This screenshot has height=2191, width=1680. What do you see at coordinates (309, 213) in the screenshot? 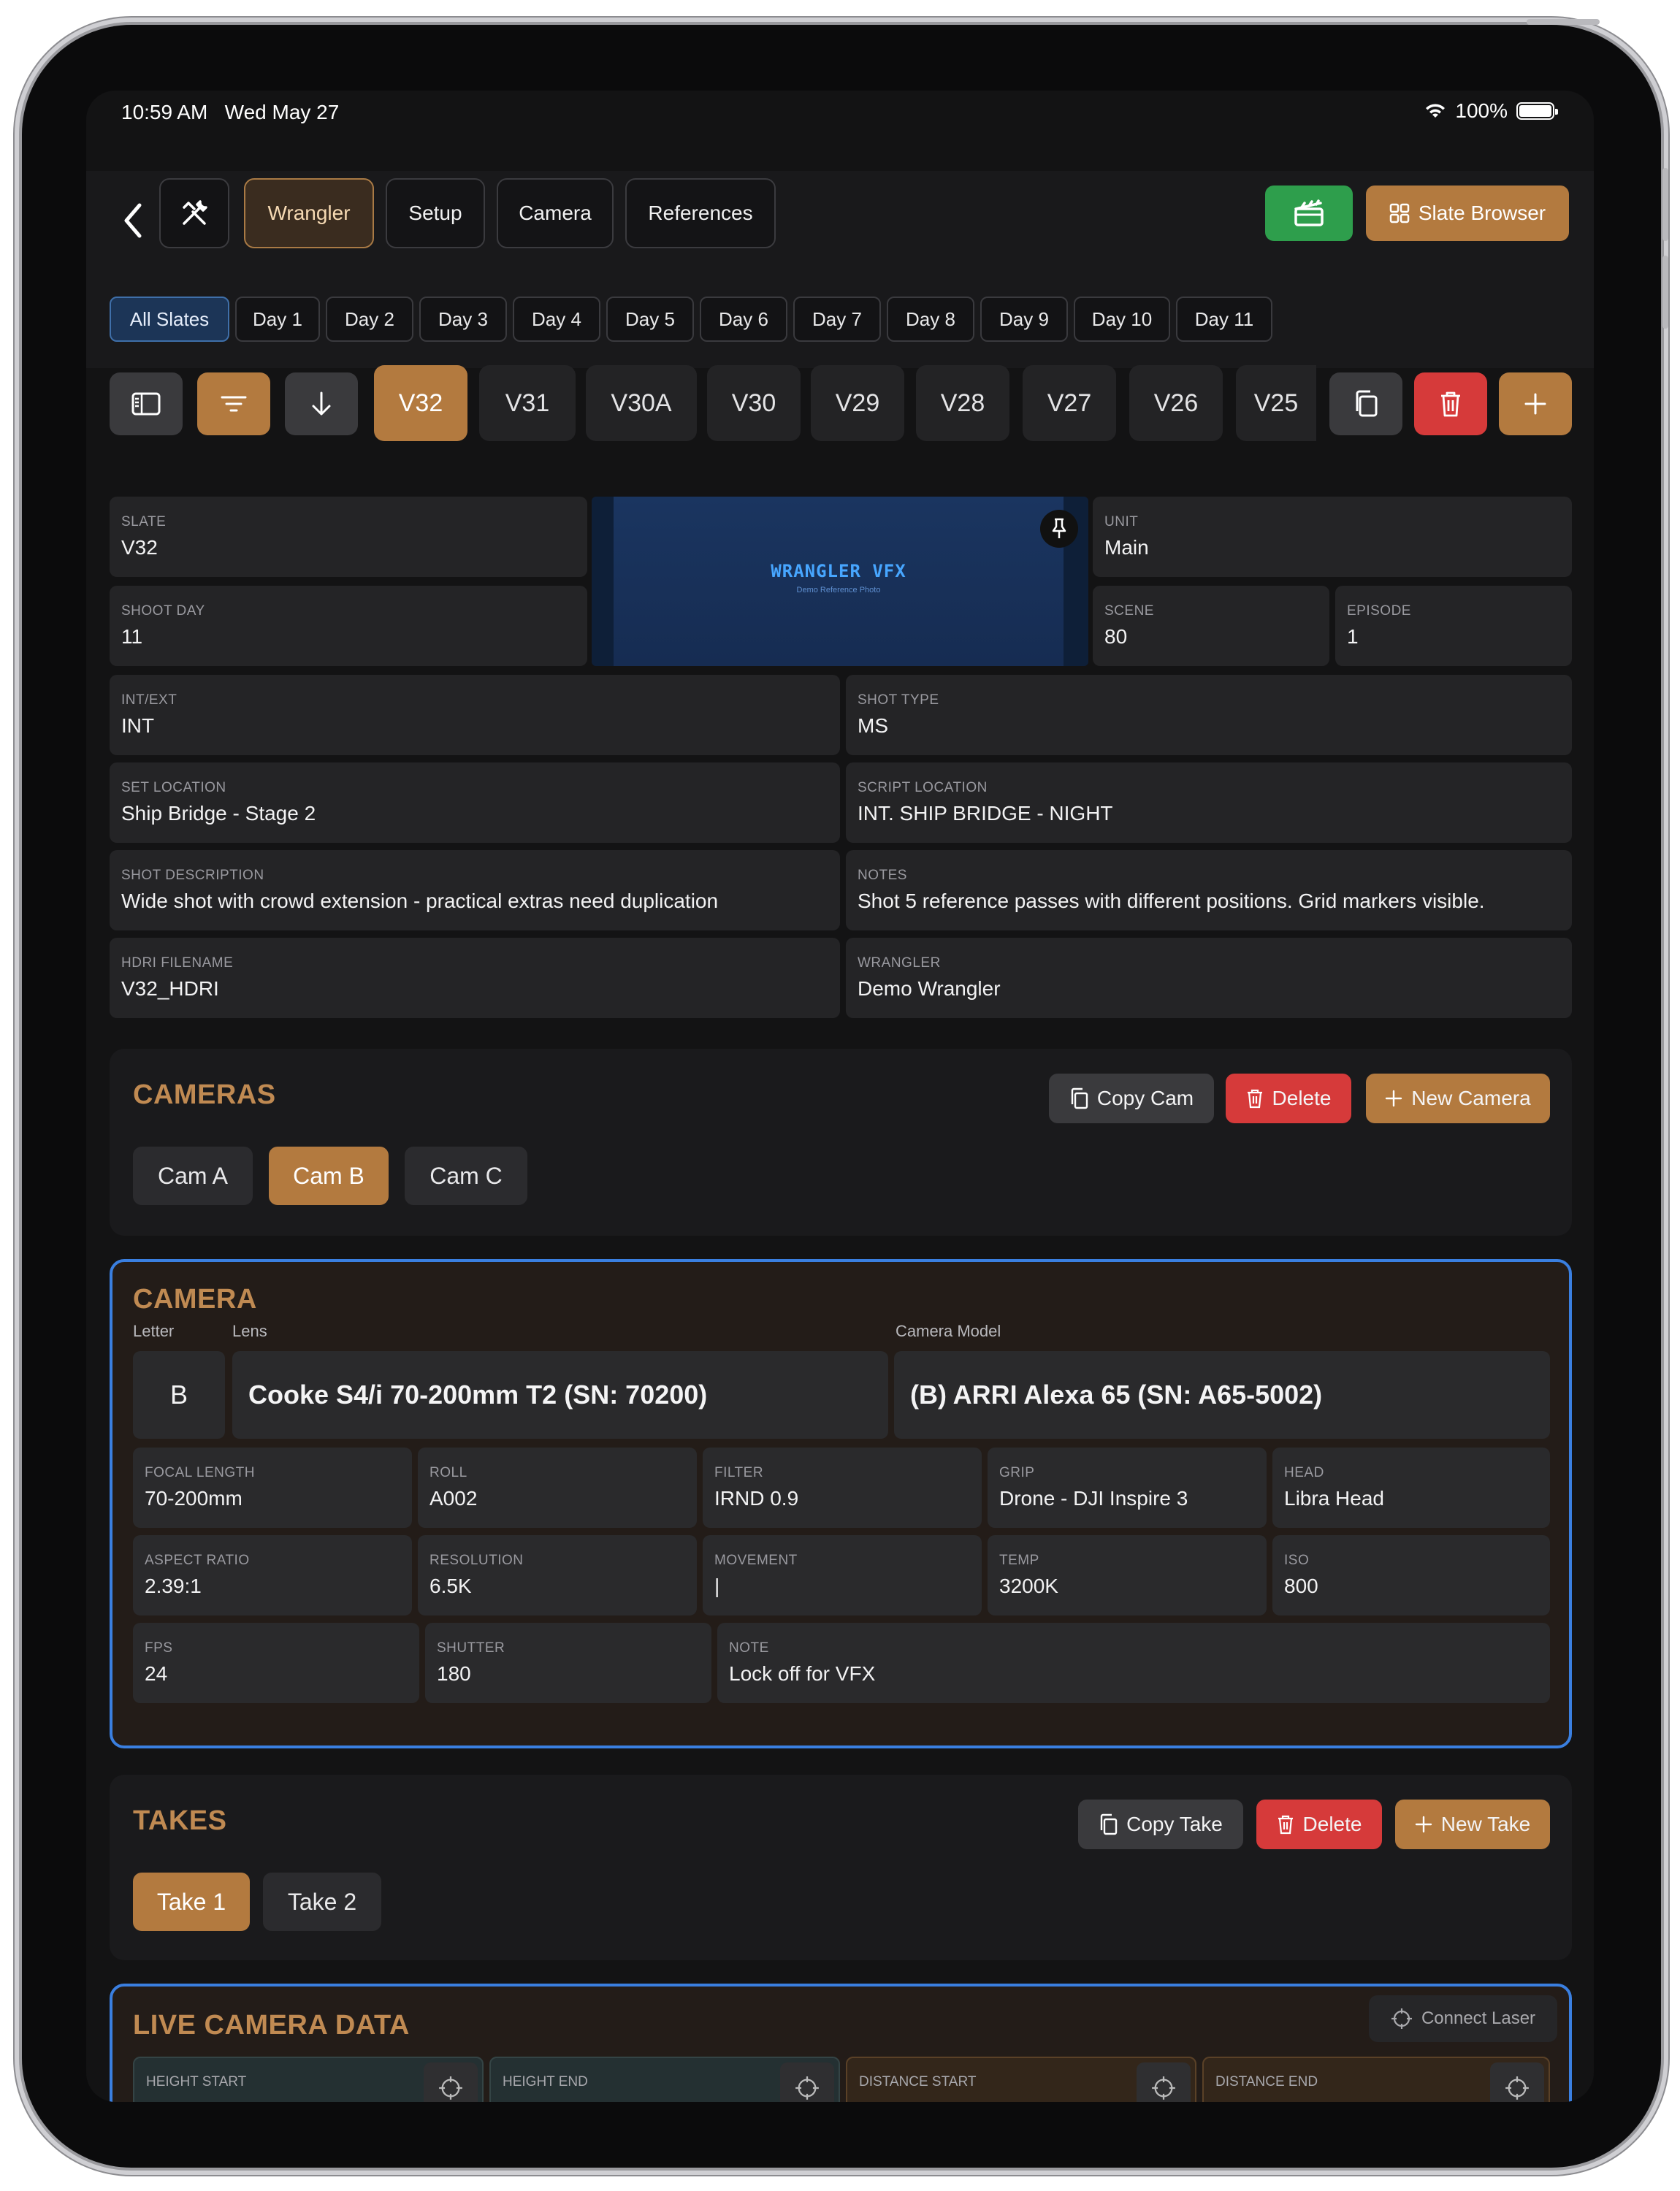
I see `tab-wrangler: Wrangler` at bounding box center [309, 213].